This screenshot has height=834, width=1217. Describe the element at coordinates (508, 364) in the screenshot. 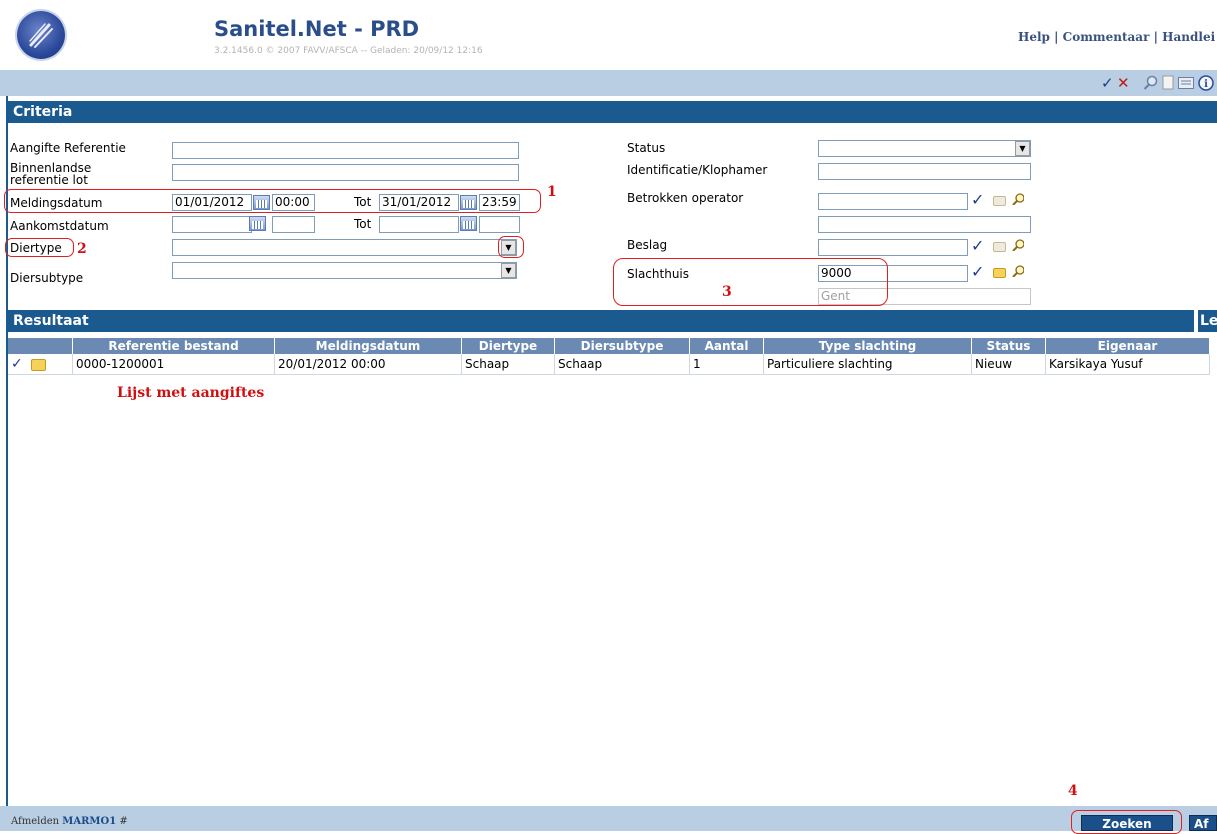

I see `cell-diertype: Schaap` at that location.